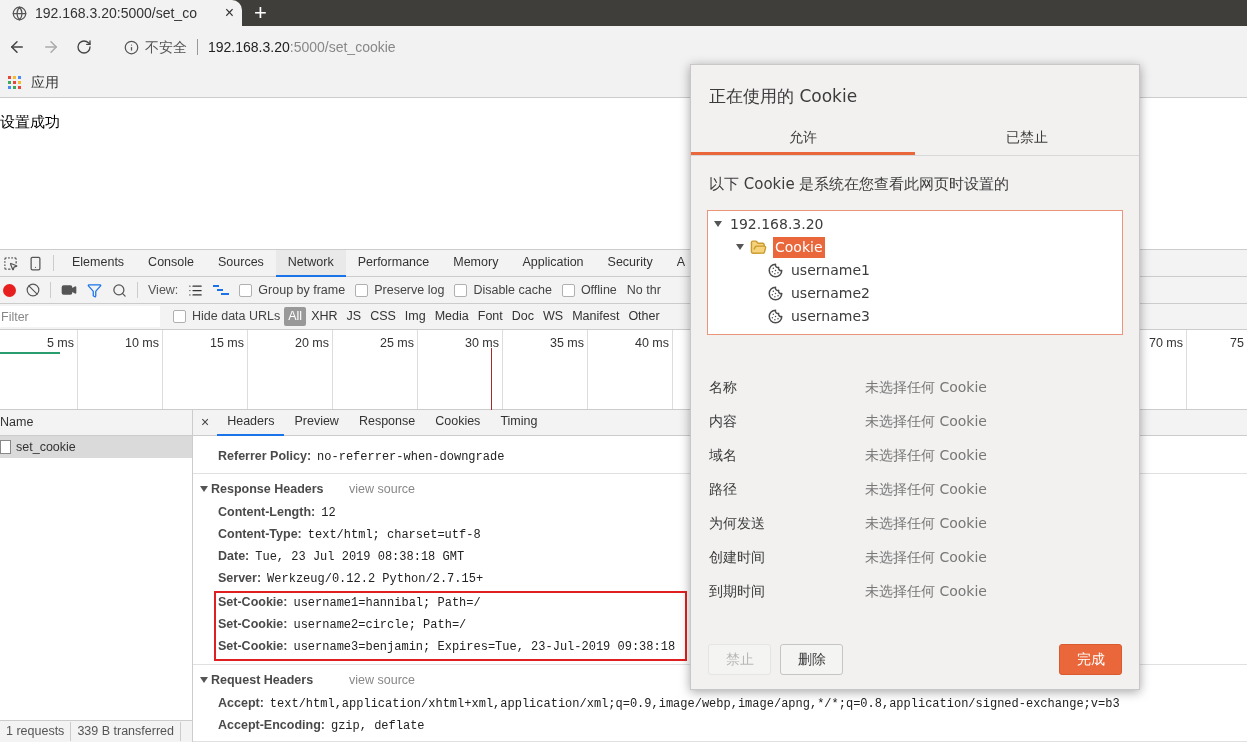 This screenshot has height=742, width=1247. What do you see at coordinates (80, 316) in the screenshot?
I see `filter-field: Filter` at bounding box center [80, 316].